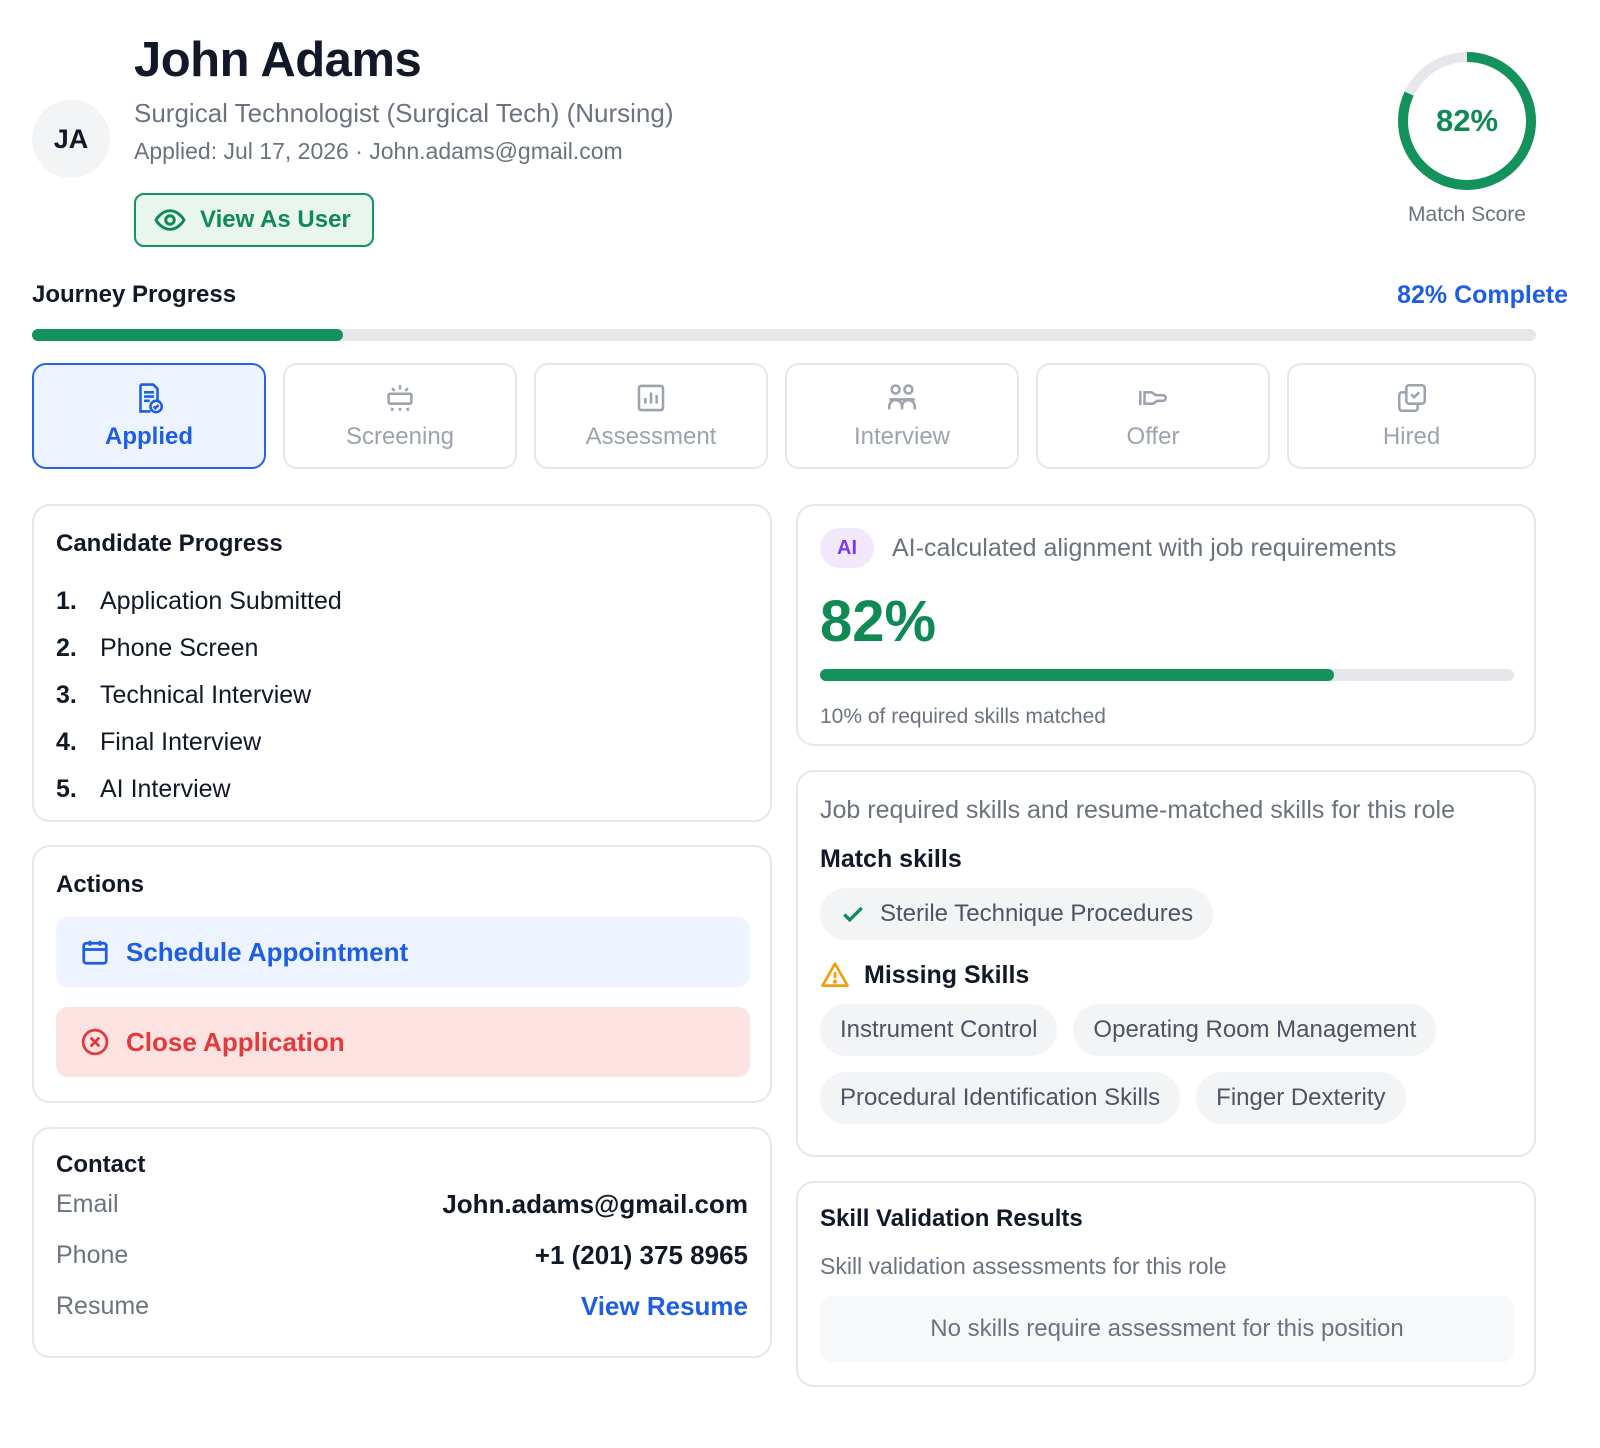  I want to click on journey-progress-title: Journey Progress, so click(134, 294).